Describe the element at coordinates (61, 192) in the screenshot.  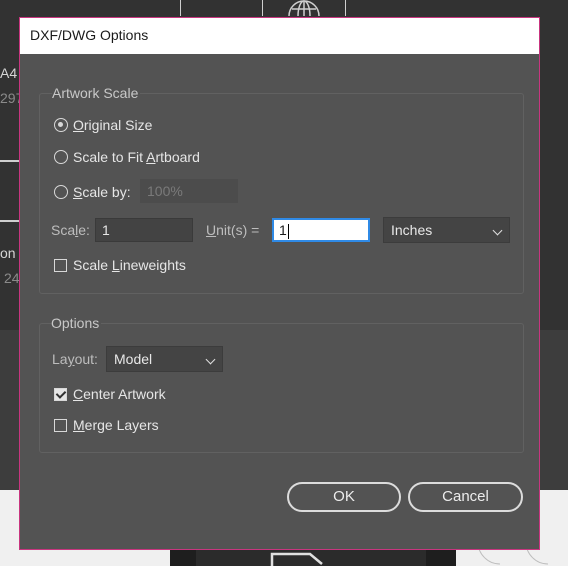
I see `scale-by-radio` at that location.